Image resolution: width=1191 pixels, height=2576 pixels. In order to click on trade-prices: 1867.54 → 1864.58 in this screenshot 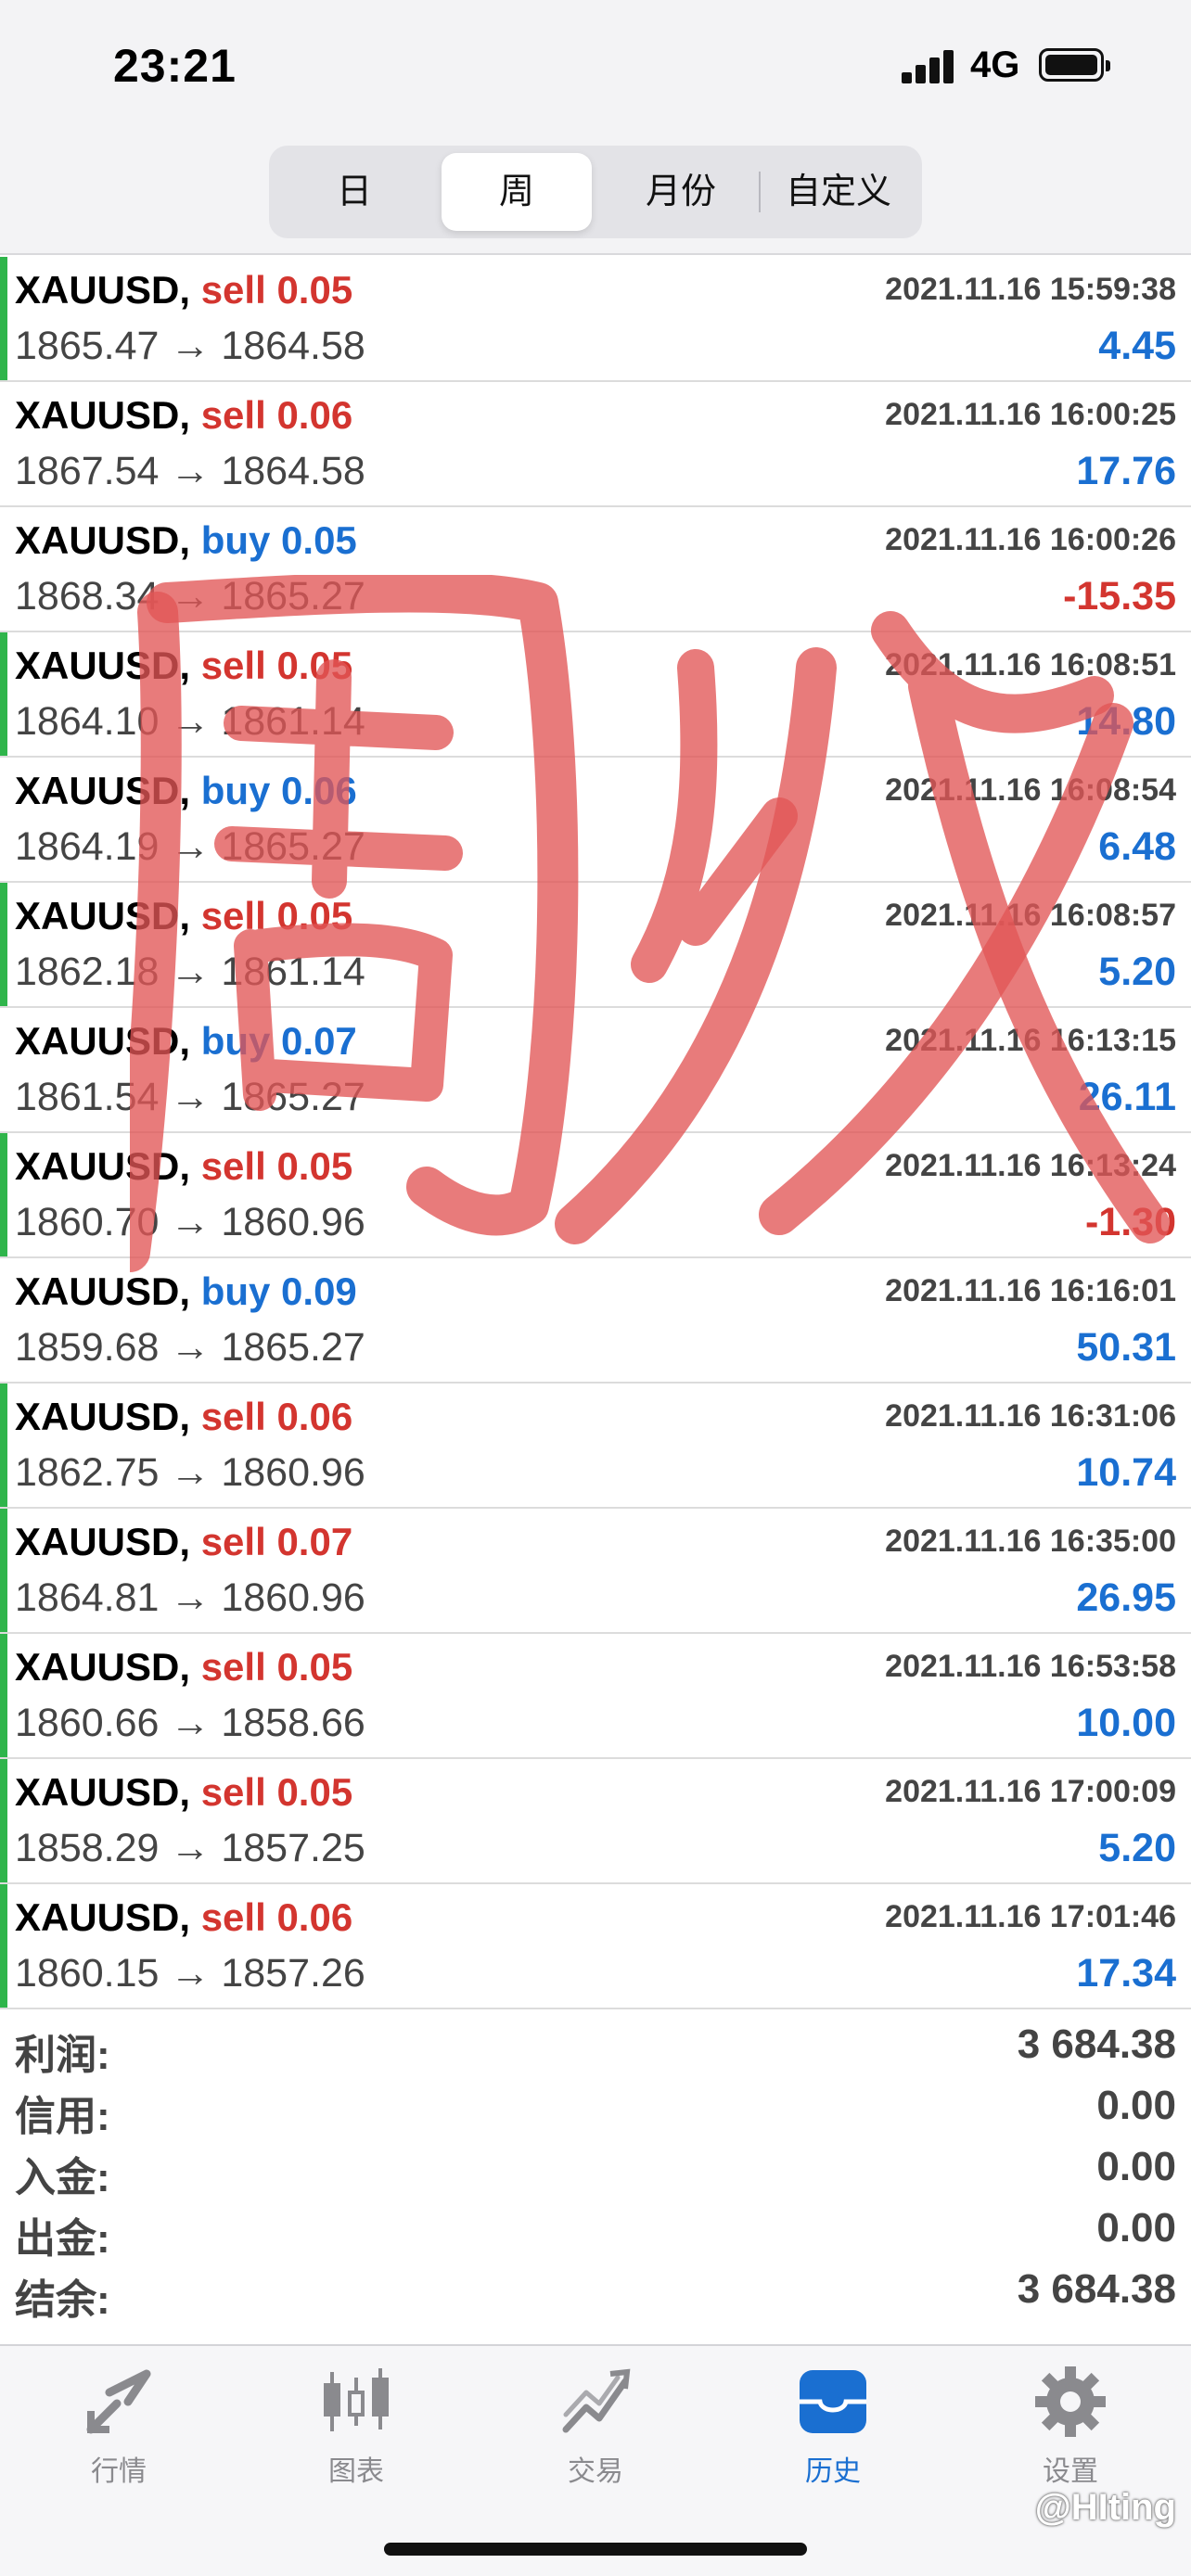, I will do `click(190, 472)`.